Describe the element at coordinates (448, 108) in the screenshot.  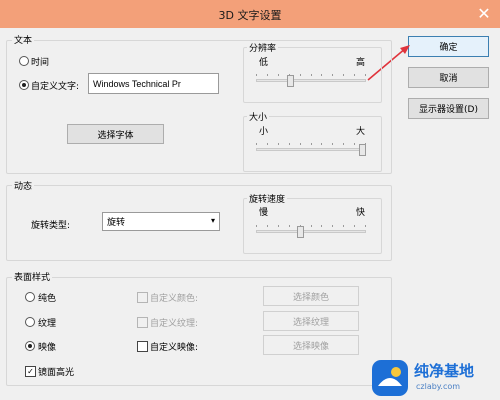
I see `display-settings-button: 显示器设置(D)` at that location.